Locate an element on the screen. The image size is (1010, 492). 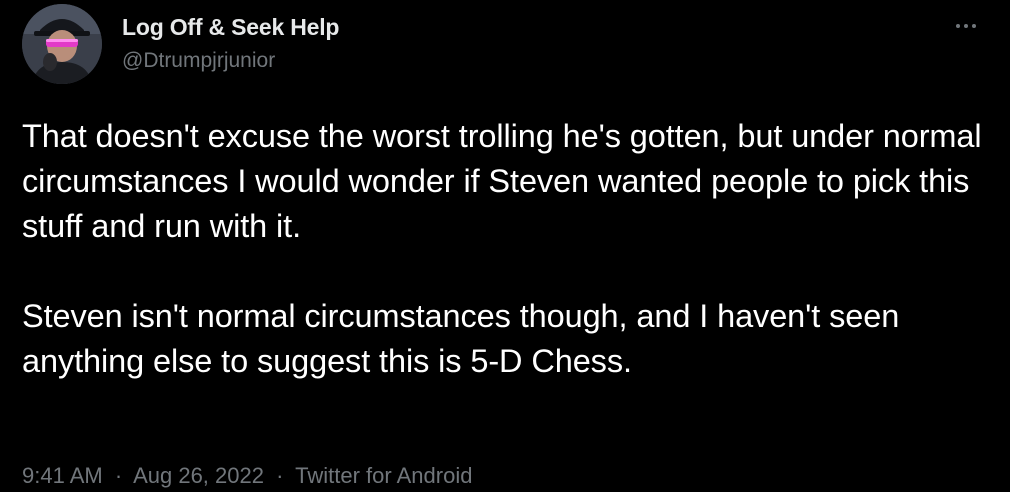
tweet-source: Twitter for Android is located at coordinates (383, 475).